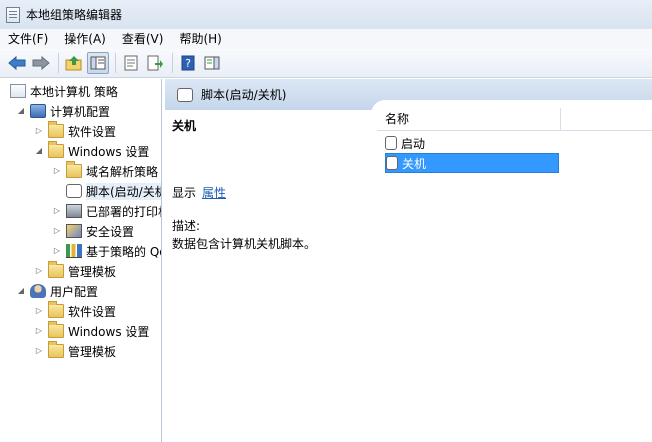 The image size is (652, 442). What do you see at coordinates (326, 63) in the screenshot?
I see `toolbar: ?` at bounding box center [326, 63].